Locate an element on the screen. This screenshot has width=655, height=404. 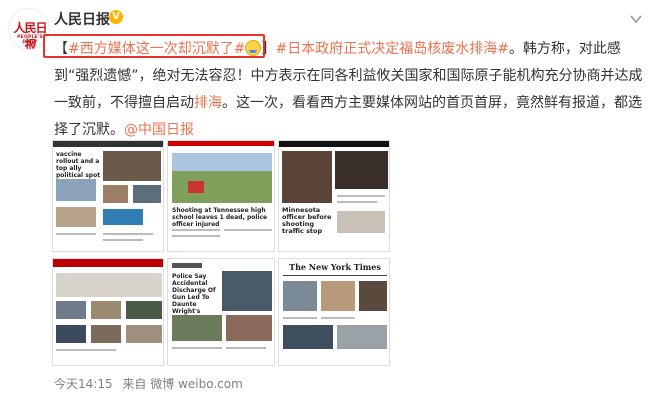
bracket-close: 】 is located at coordinates (268, 49).